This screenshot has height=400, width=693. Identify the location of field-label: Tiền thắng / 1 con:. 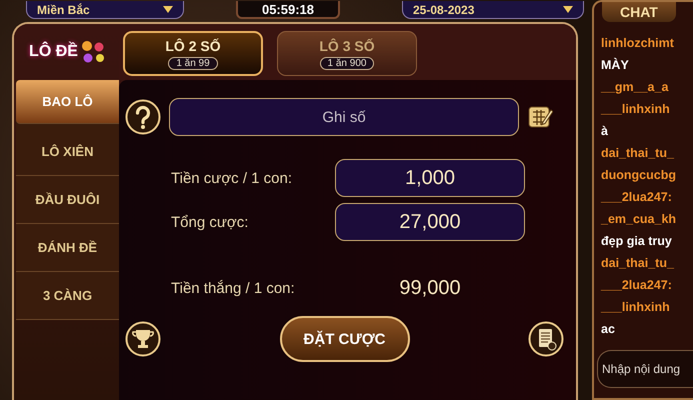
(233, 288).